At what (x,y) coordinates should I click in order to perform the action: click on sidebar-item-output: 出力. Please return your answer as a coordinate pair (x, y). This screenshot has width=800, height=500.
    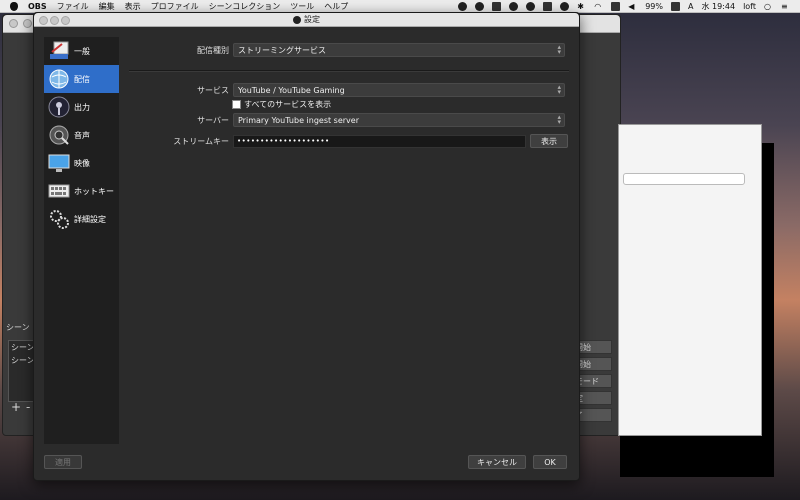
    Looking at the image, I should click on (81, 107).